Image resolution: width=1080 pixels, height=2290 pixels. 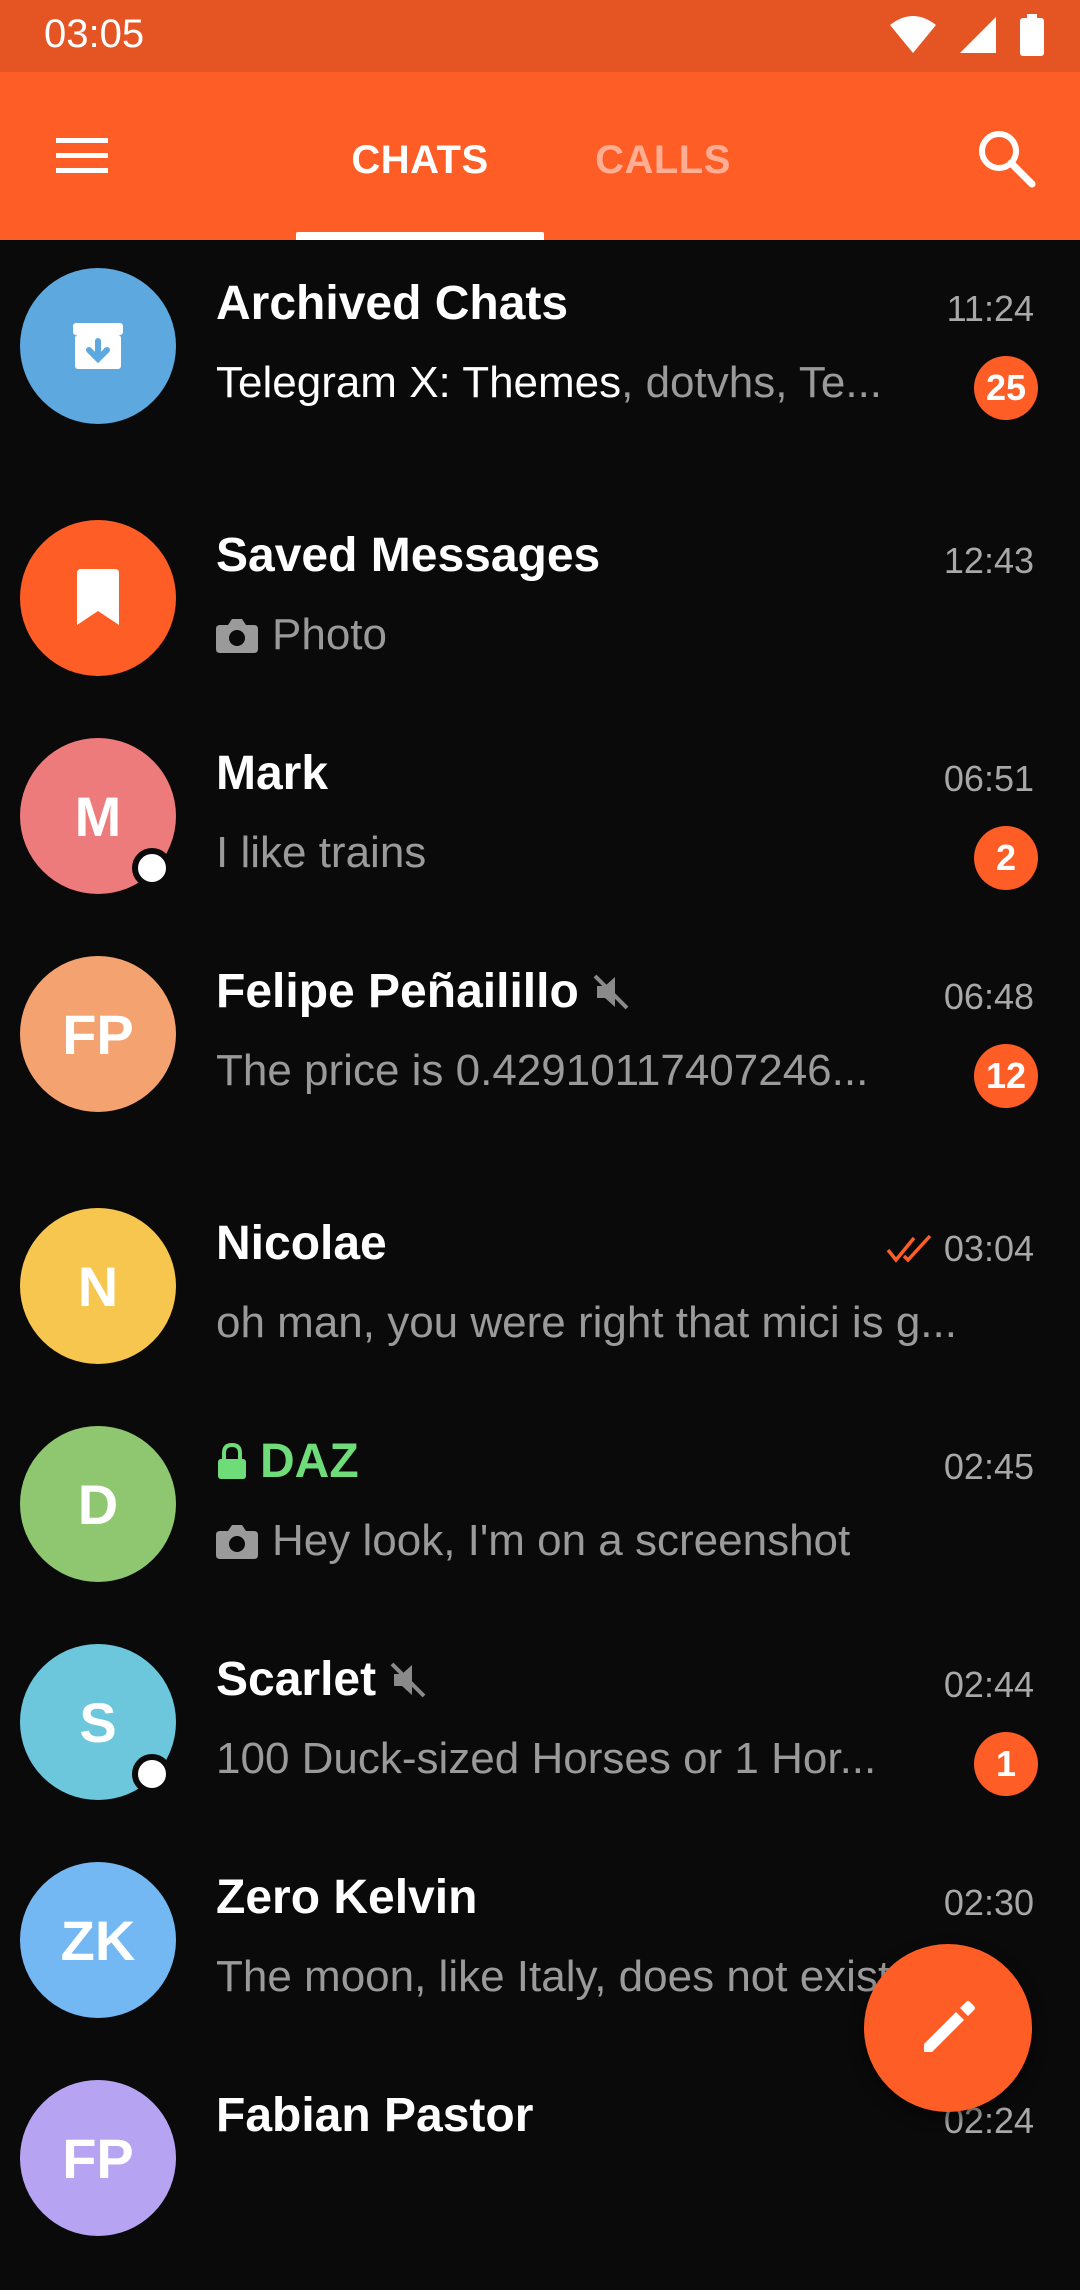 I want to click on status-icons, so click(x=967, y=35).